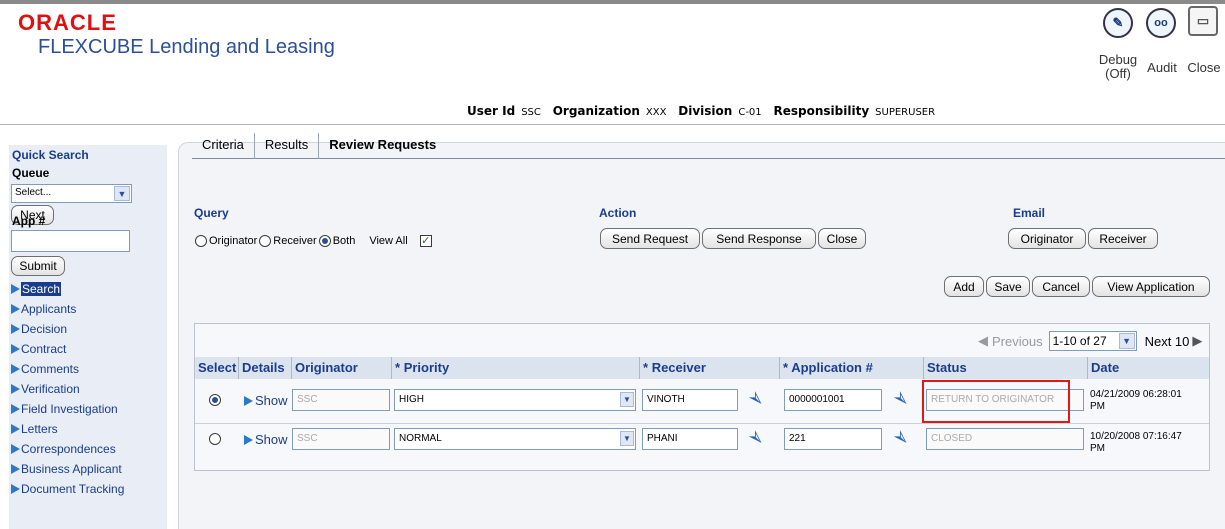 The height and width of the screenshot is (529, 1225). Describe the element at coordinates (996, 401) in the screenshot. I see `status-highlight-box` at that location.